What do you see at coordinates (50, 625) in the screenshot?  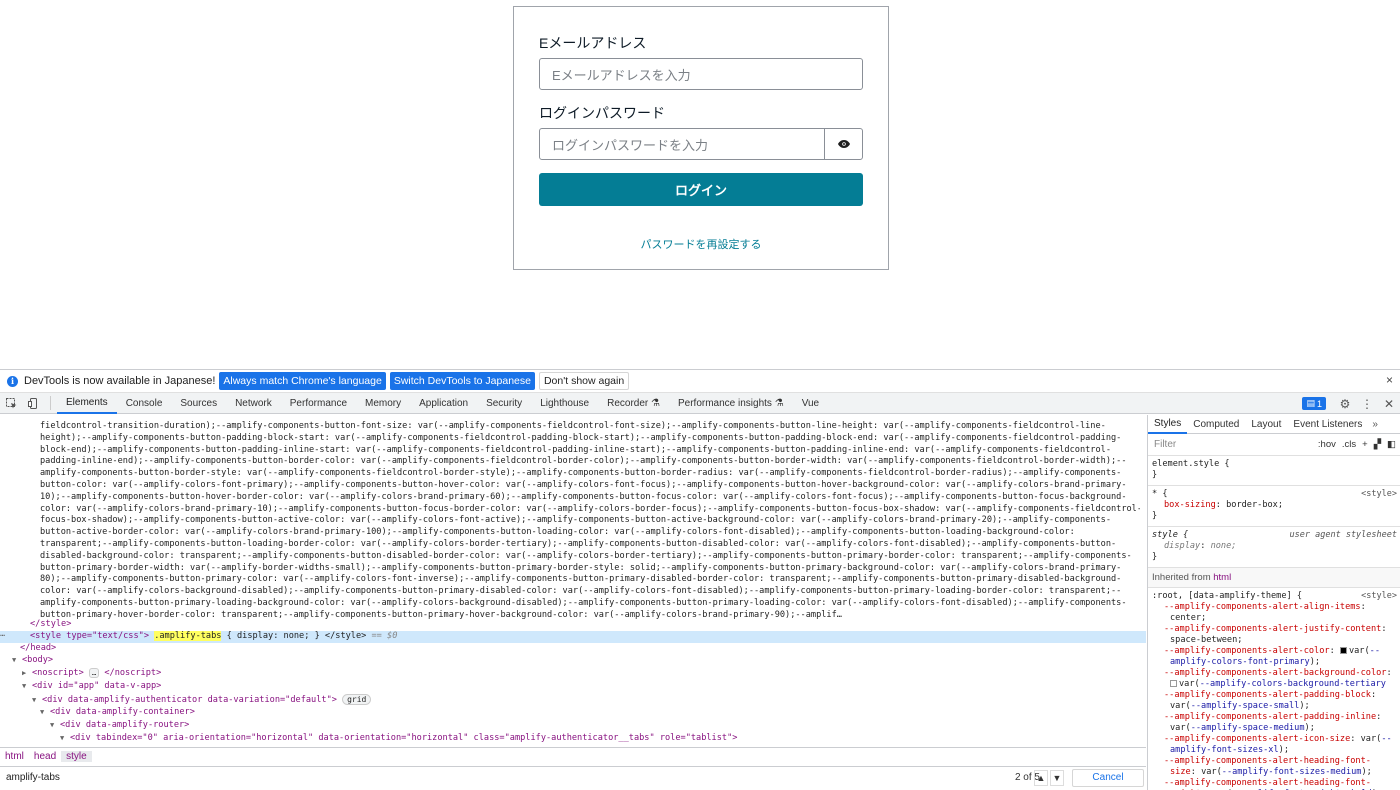 I see `style-close-tag: </style>` at bounding box center [50, 625].